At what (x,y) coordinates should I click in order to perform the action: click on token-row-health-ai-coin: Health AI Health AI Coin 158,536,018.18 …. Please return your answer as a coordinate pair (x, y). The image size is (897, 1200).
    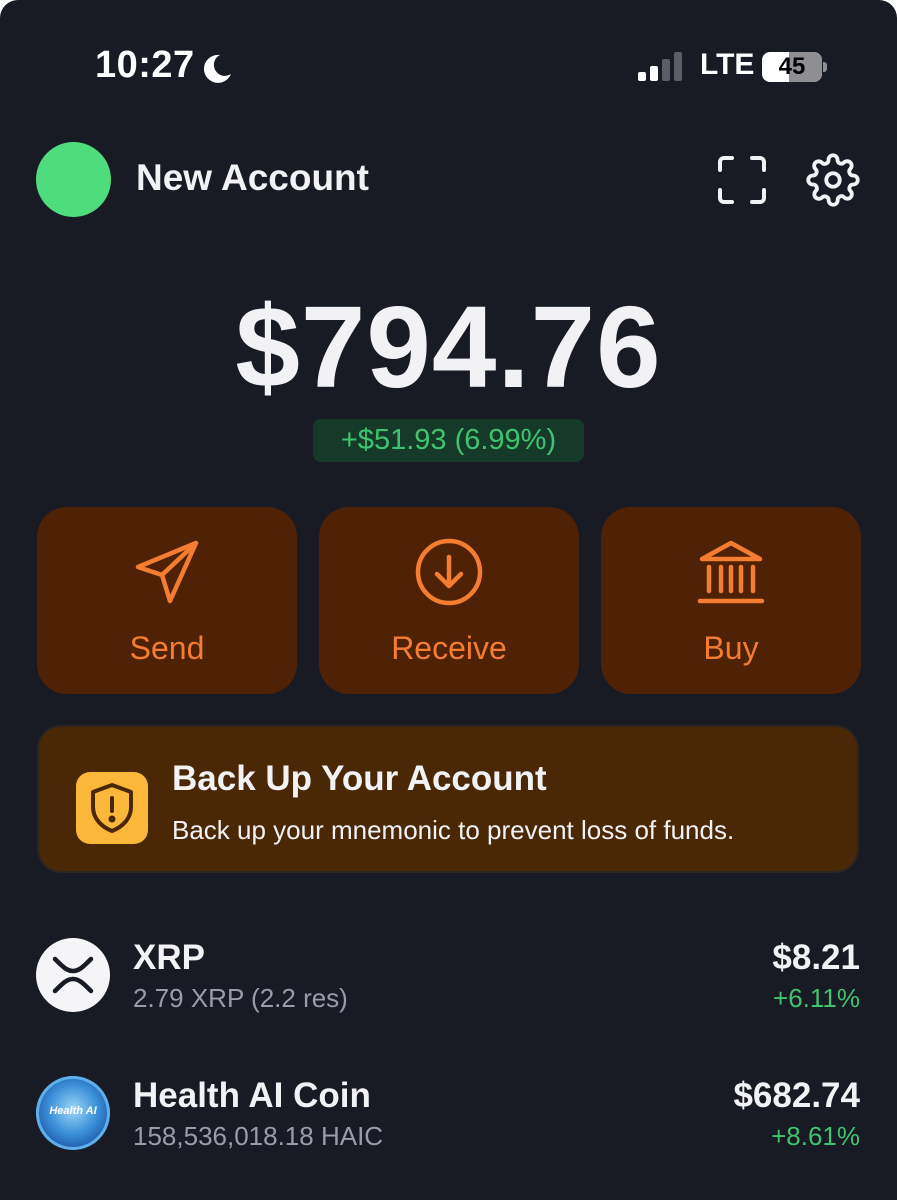
    Looking at the image, I should click on (448, 1113).